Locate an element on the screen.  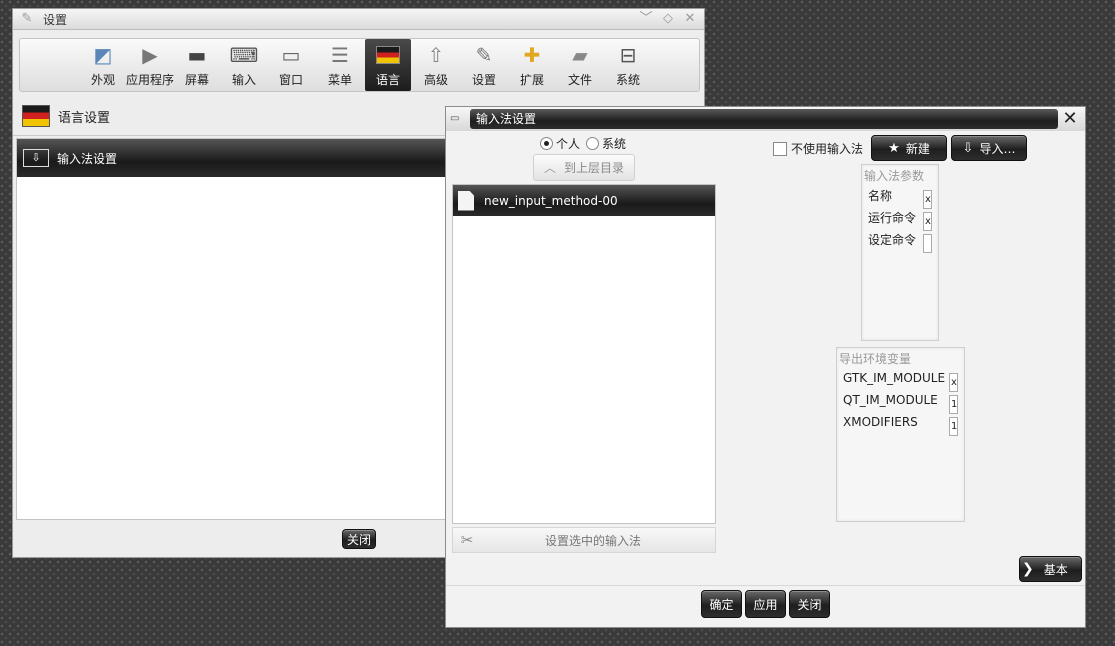
new-button: ★ 新建 is located at coordinates (909, 148).